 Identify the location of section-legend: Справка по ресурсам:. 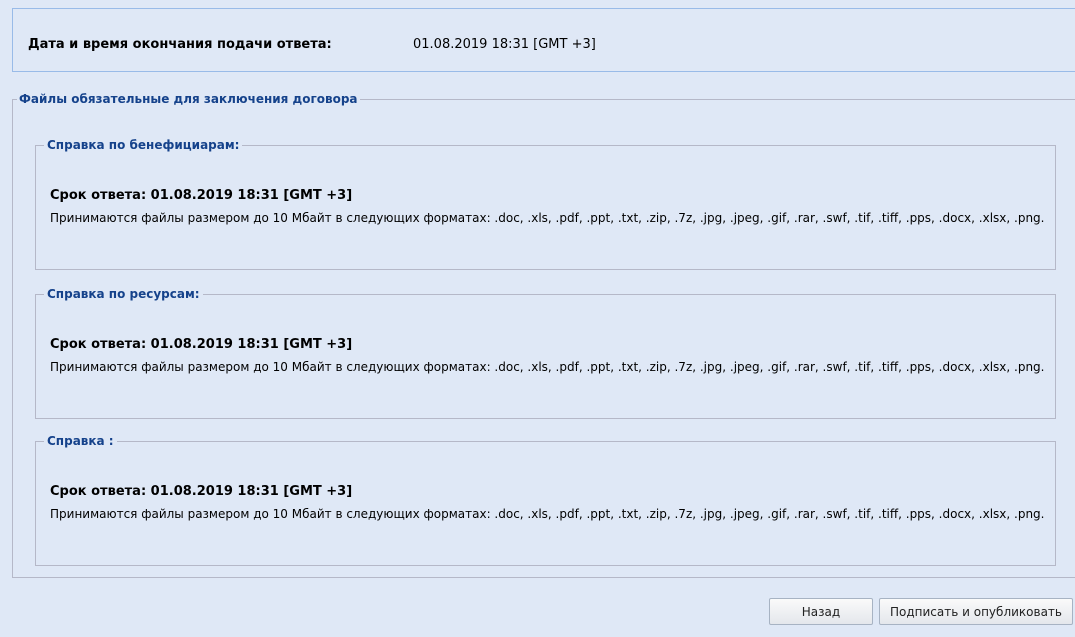
(123, 294).